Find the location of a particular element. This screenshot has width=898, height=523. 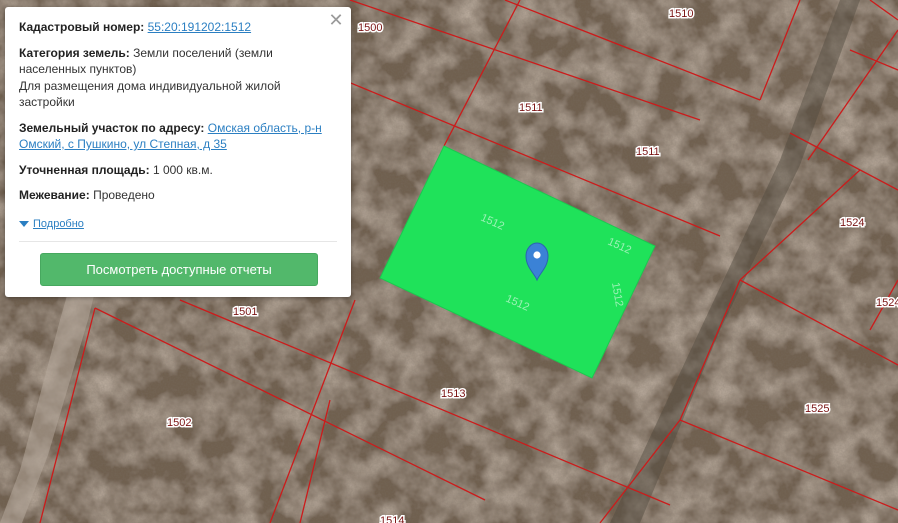

cadastral-number-row: Кадастровый номер: 55:20:191202:1512 is located at coordinates (178, 27).